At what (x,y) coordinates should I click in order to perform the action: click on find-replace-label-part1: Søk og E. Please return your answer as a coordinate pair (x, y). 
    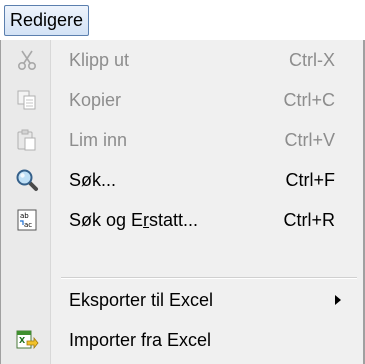
    Looking at the image, I should click on (106, 220).